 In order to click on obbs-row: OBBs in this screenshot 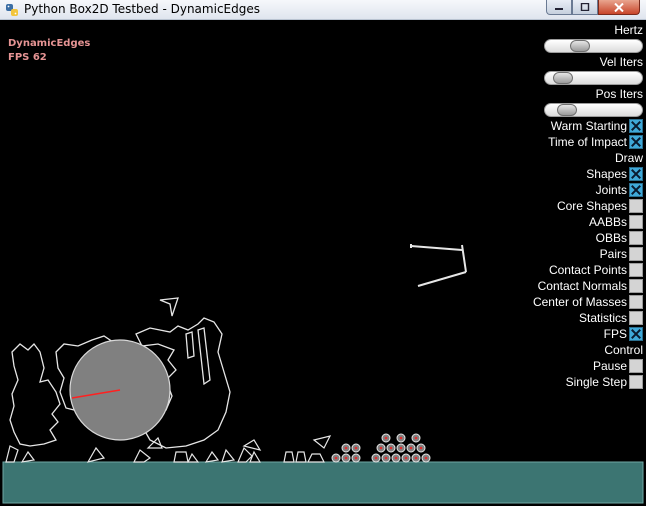, I will do `click(553, 238)`.